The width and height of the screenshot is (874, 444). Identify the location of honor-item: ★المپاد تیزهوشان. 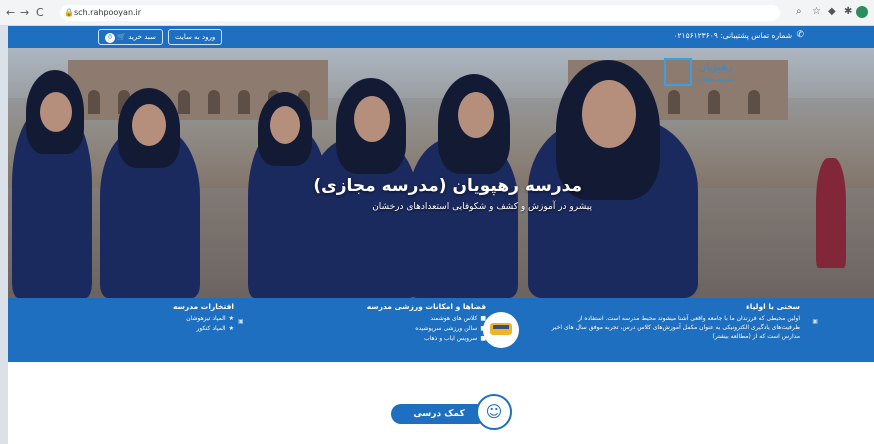
(189, 319).